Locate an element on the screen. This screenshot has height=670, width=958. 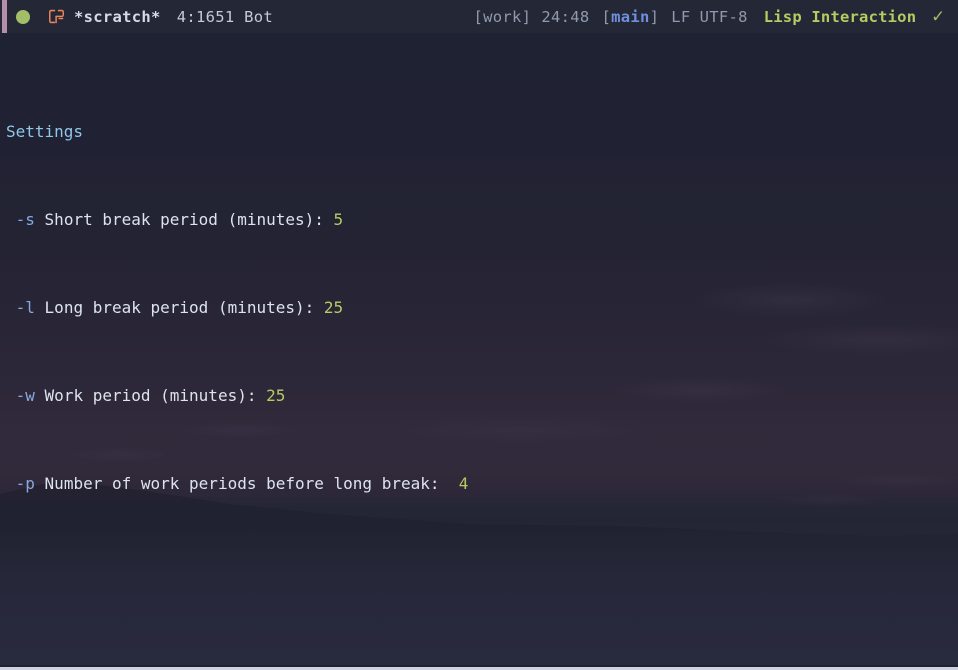
setting-flag: -l is located at coordinates (25, 307).